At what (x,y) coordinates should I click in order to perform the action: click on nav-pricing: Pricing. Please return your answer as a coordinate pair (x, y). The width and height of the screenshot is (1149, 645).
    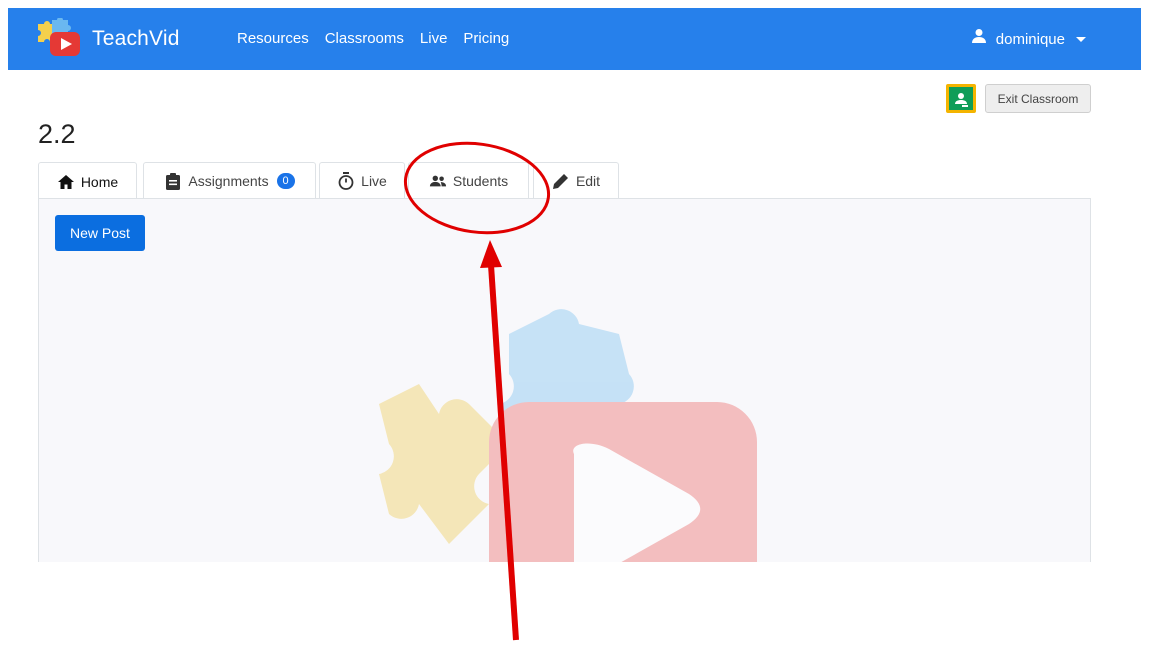
    Looking at the image, I should click on (486, 39).